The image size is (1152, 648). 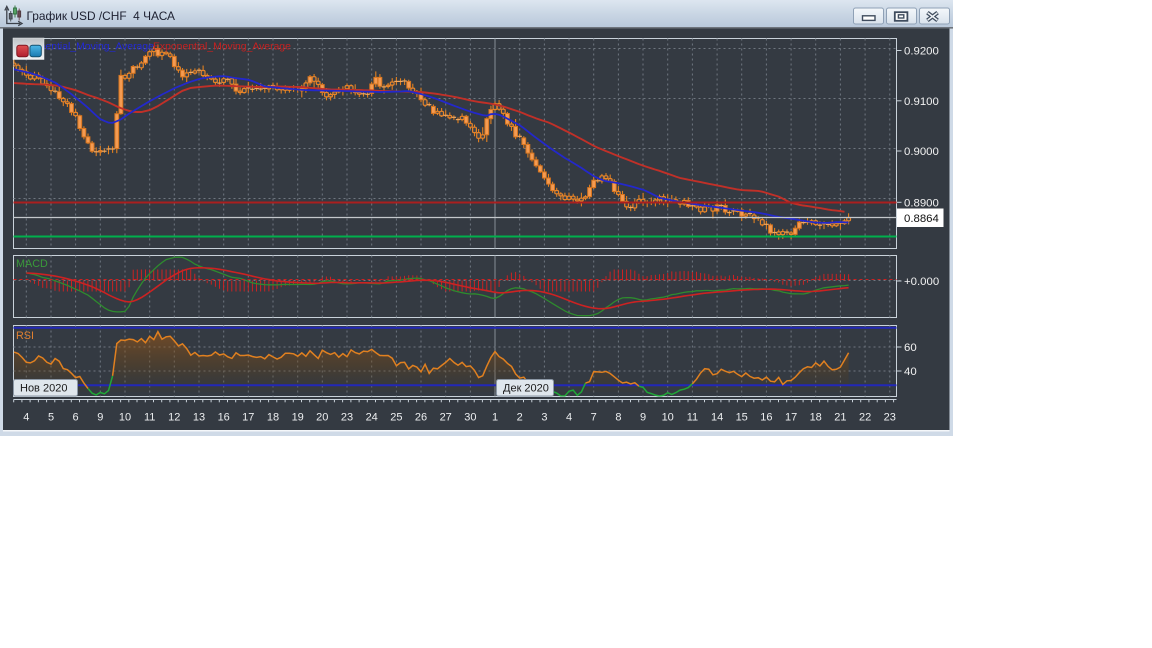 I want to click on svg-text: 0.8900, so click(x=921, y=203).